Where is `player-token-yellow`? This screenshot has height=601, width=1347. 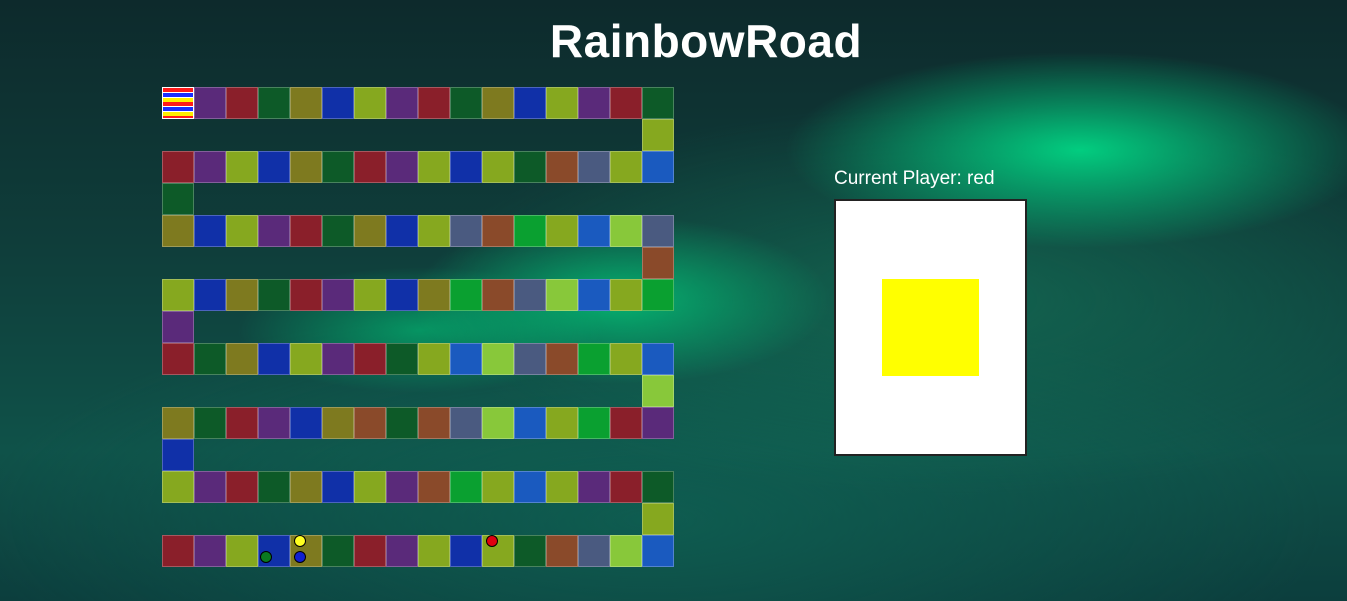
player-token-yellow is located at coordinates (300, 541).